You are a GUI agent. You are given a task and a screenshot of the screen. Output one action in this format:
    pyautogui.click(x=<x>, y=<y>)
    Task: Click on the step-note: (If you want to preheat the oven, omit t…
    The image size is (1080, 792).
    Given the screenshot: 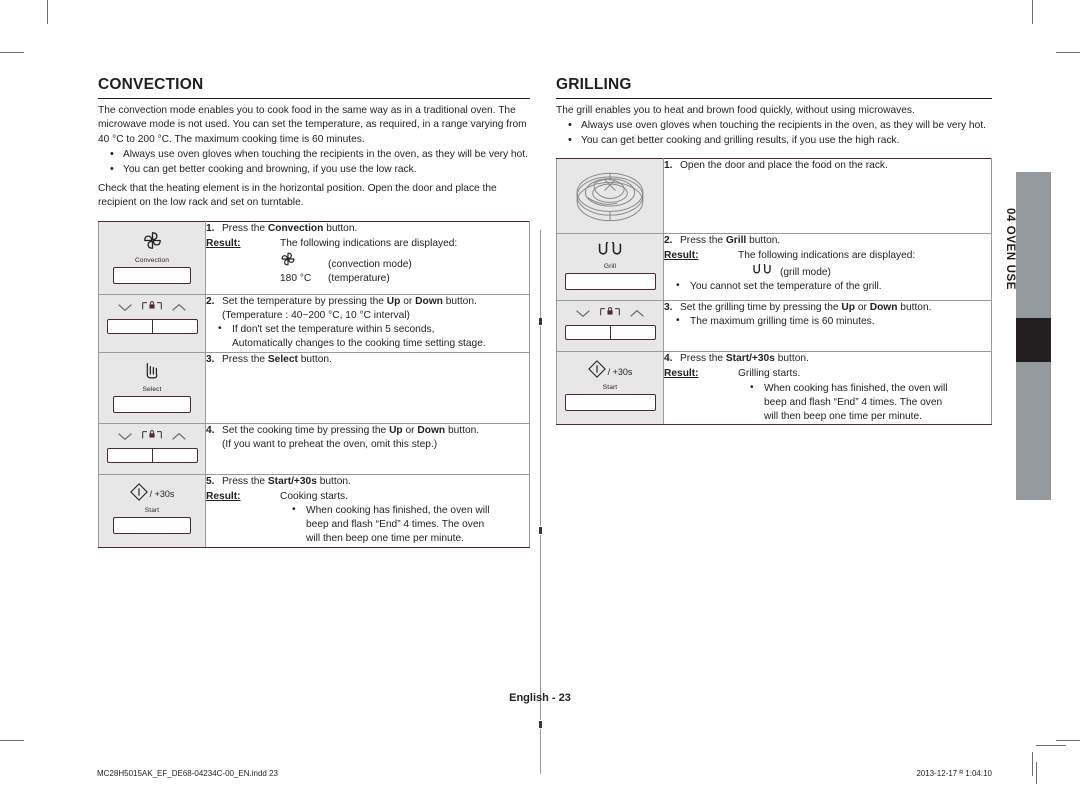 What is the action you would take?
    pyautogui.click(x=330, y=444)
    